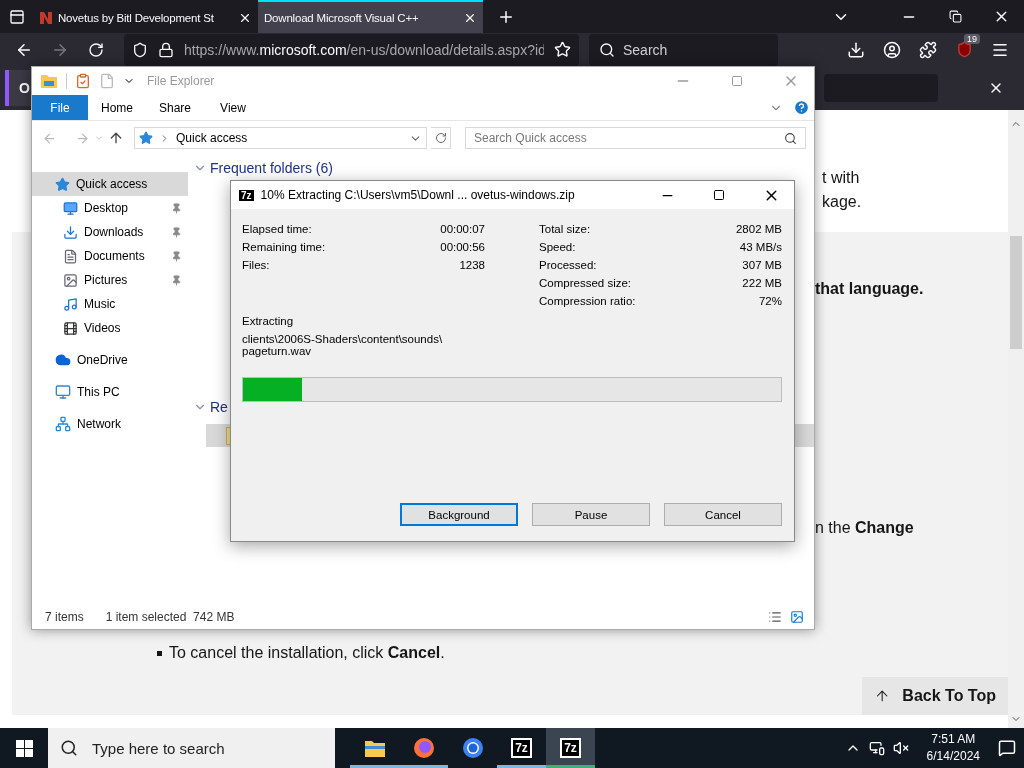  Describe the element at coordinates (159, 653) in the screenshot. I see `bullet-icon` at that location.